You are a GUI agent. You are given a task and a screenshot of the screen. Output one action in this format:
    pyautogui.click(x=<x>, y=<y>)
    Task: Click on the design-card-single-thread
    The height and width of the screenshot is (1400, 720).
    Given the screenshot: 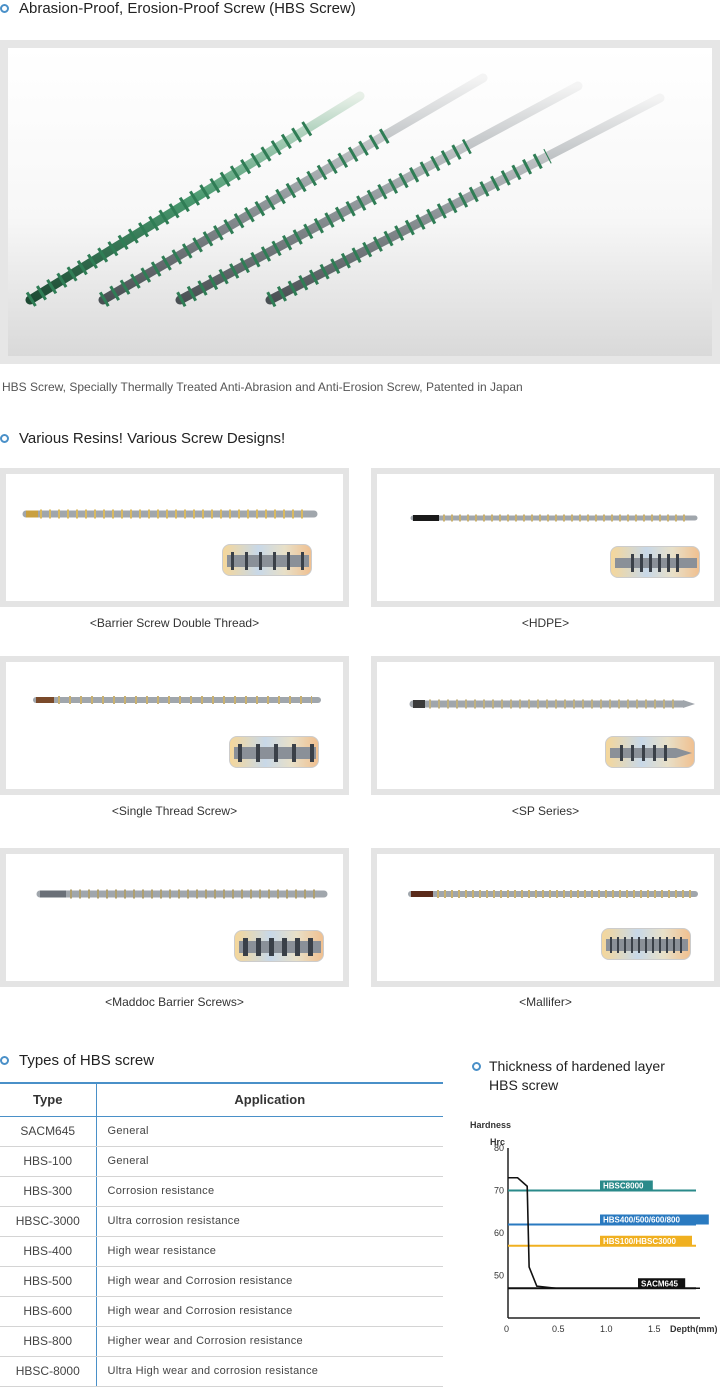 What is the action you would take?
    pyautogui.click(x=174, y=725)
    